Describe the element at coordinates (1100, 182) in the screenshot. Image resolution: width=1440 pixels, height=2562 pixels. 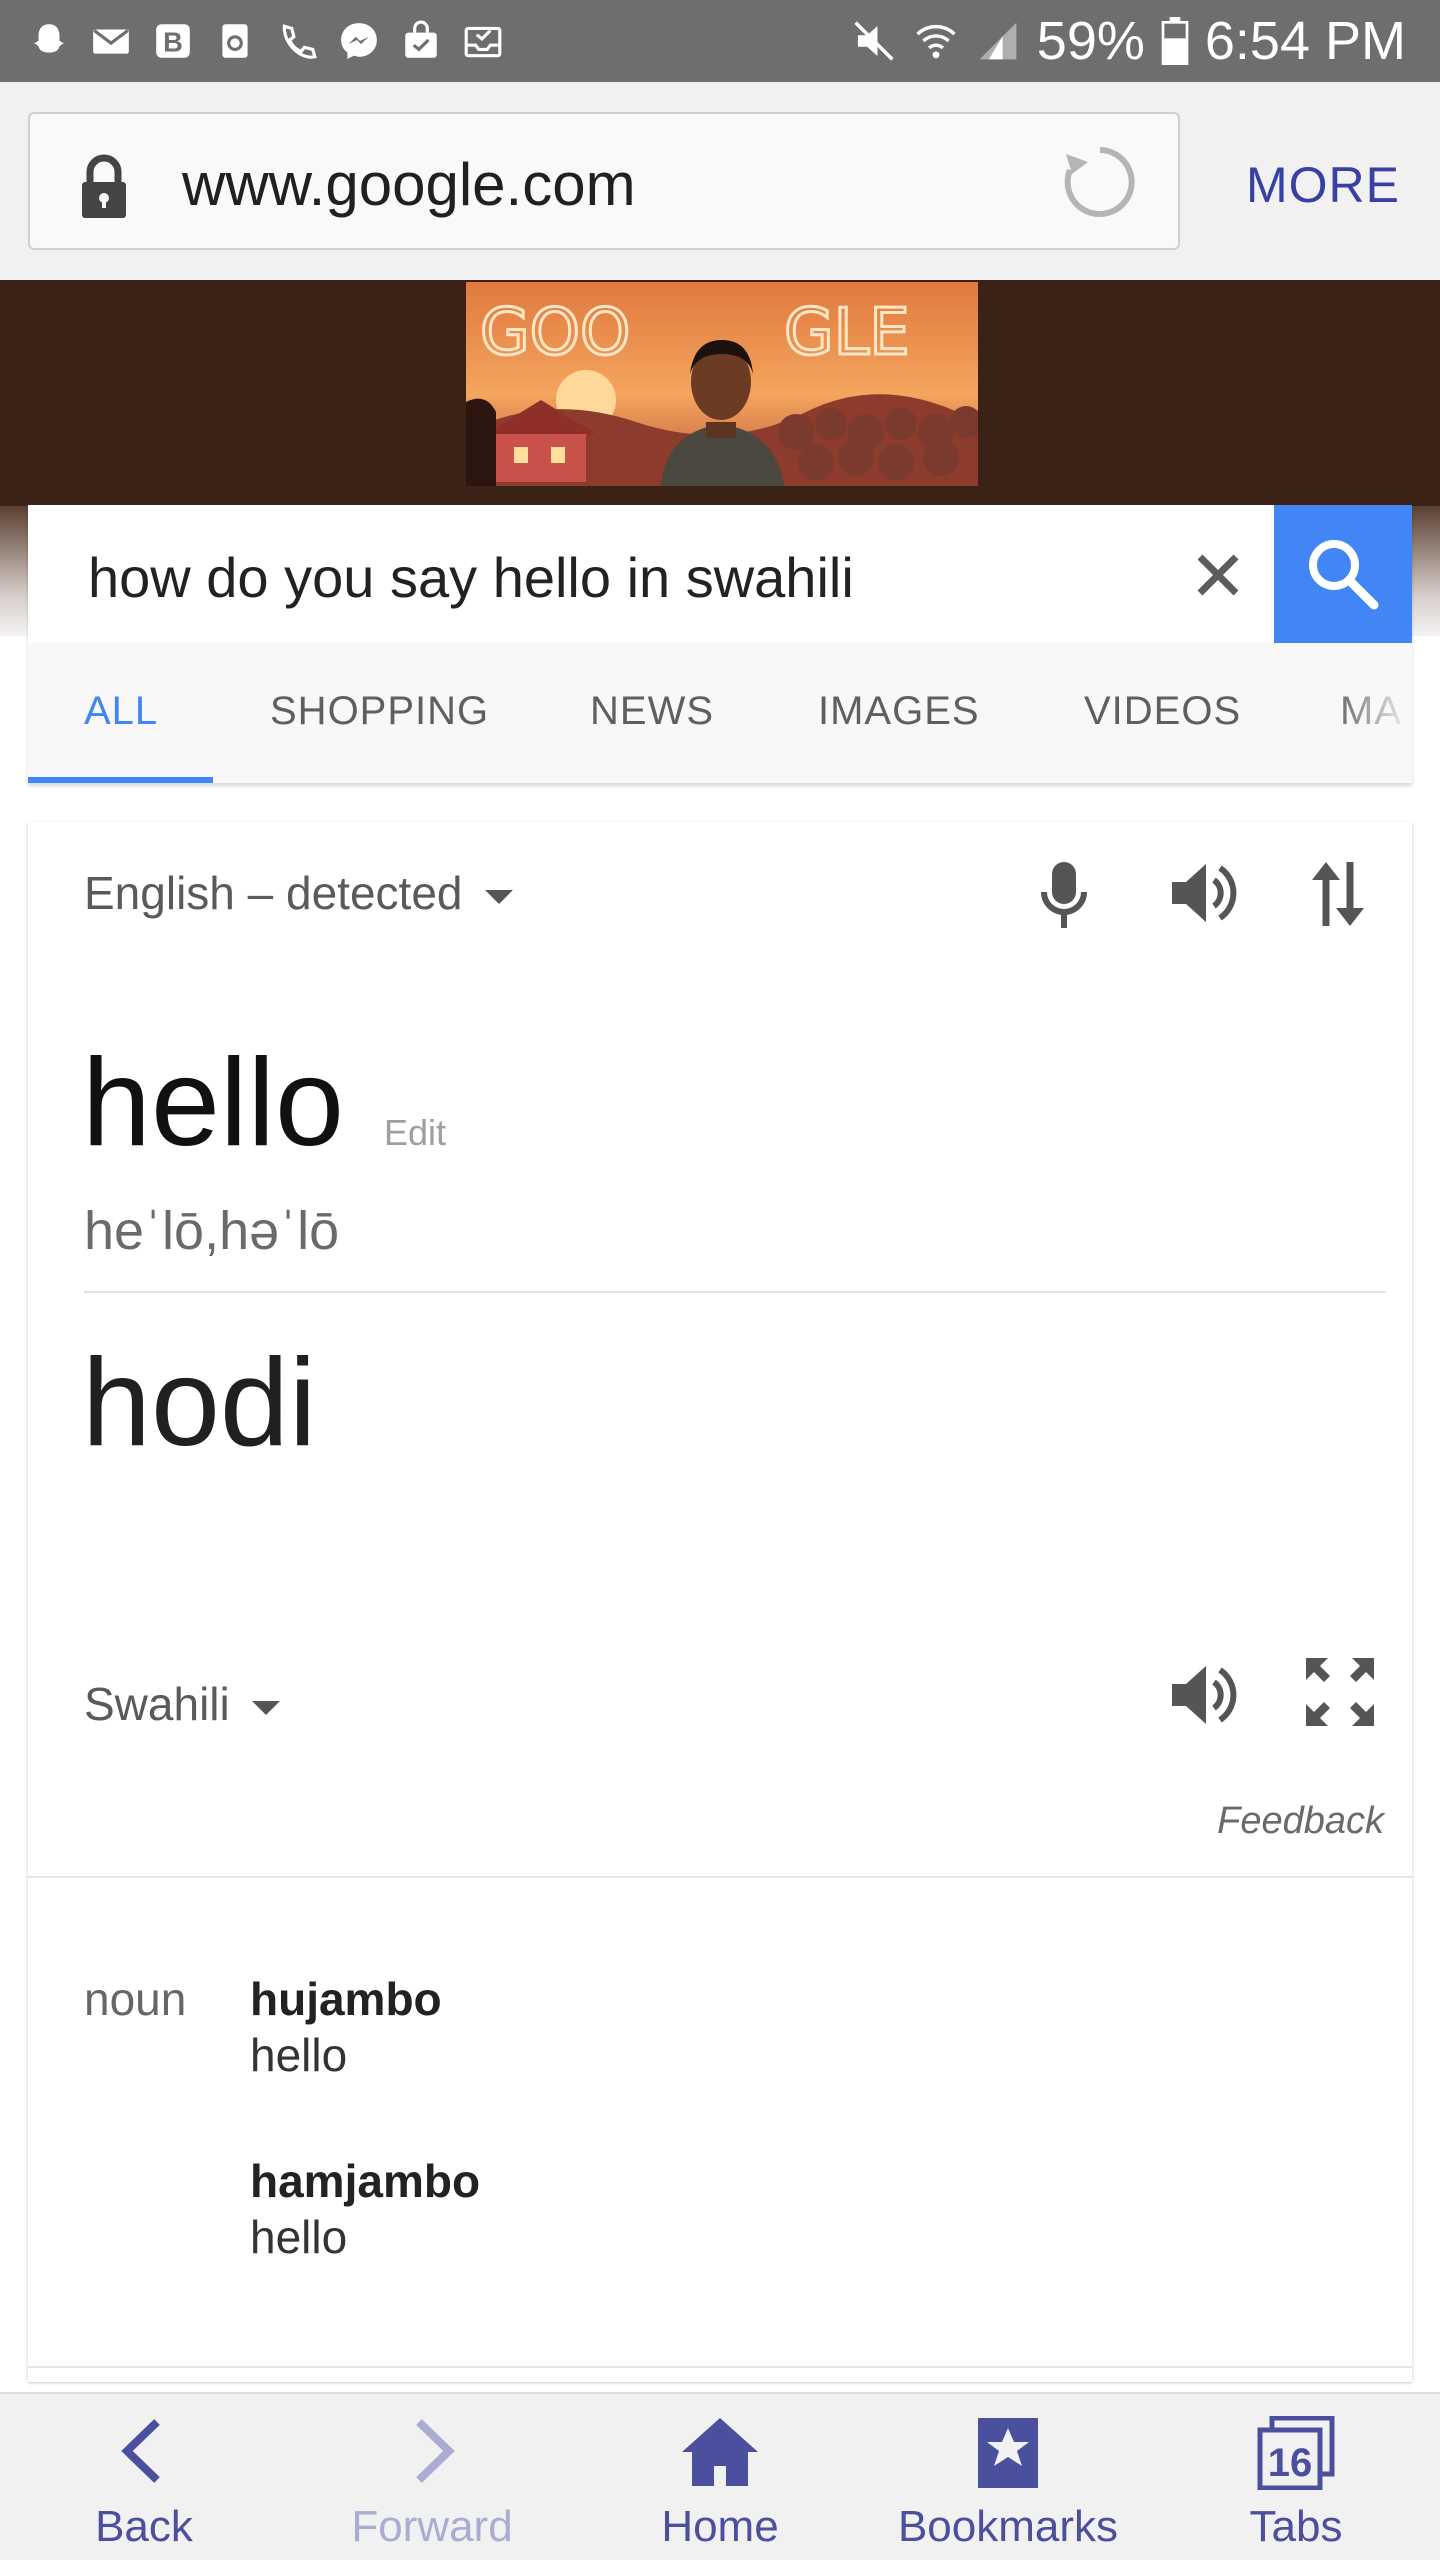
I see `reload-icon` at that location.